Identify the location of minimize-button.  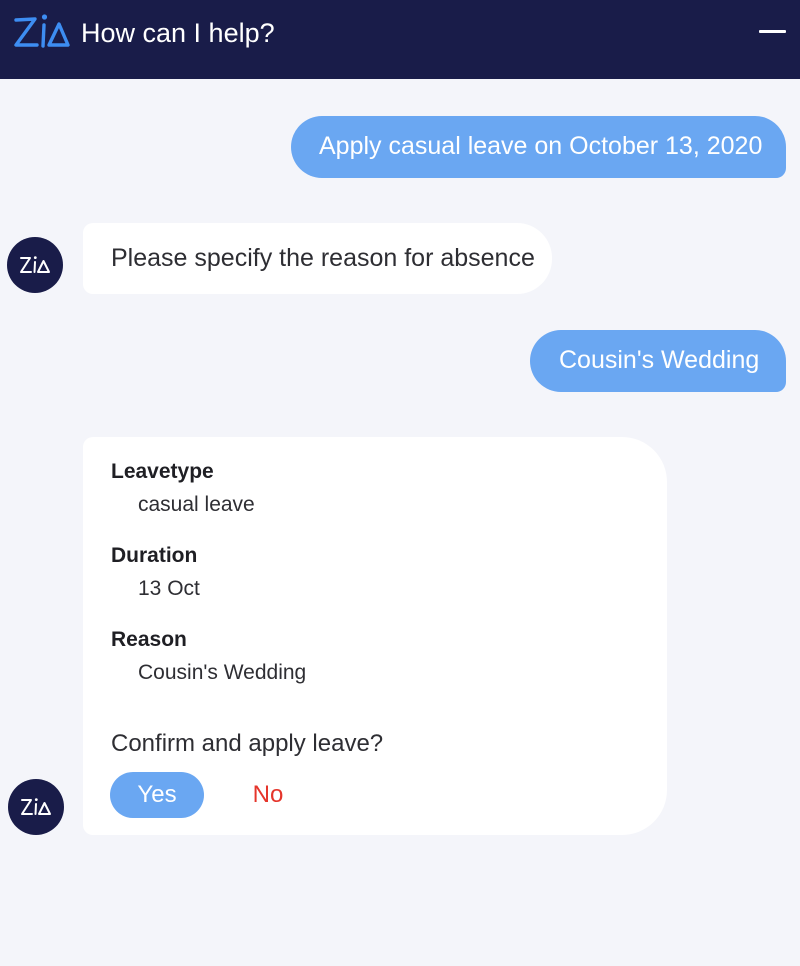
(772, 33).